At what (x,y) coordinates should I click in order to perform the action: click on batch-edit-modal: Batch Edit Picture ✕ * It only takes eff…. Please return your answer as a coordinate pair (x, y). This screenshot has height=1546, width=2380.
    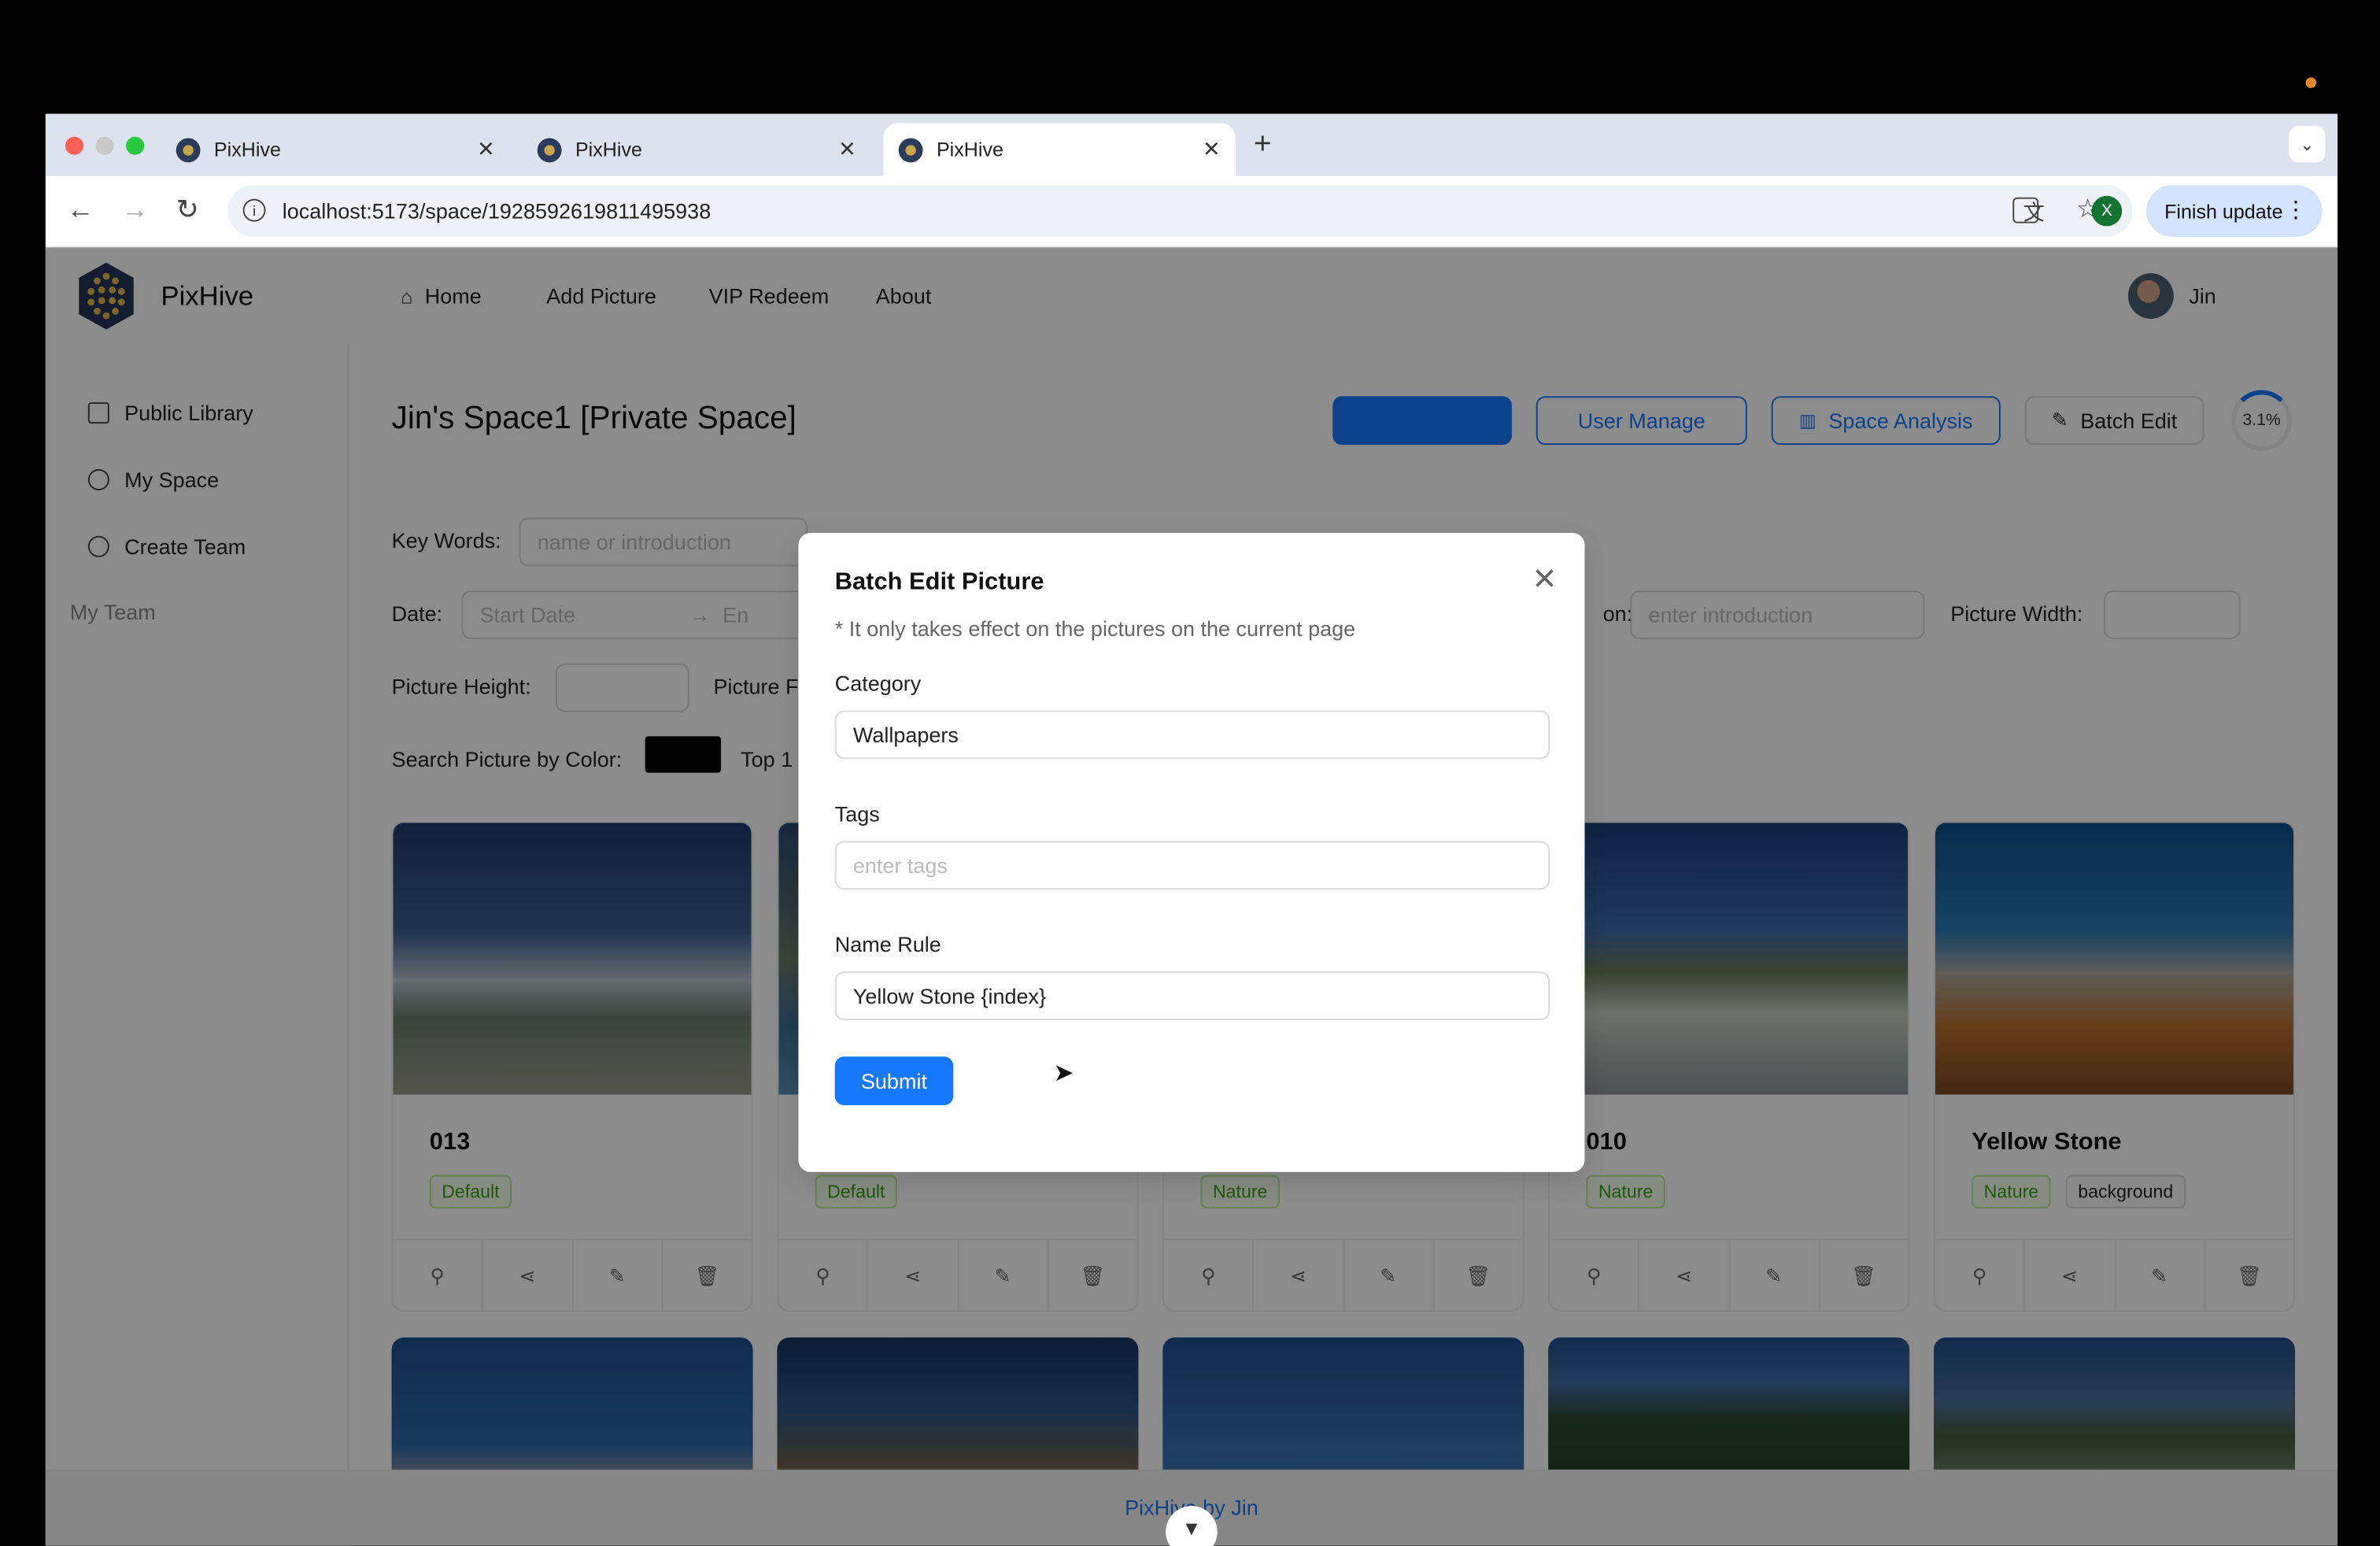
    Looking at the image, I should click on (1191, 852).